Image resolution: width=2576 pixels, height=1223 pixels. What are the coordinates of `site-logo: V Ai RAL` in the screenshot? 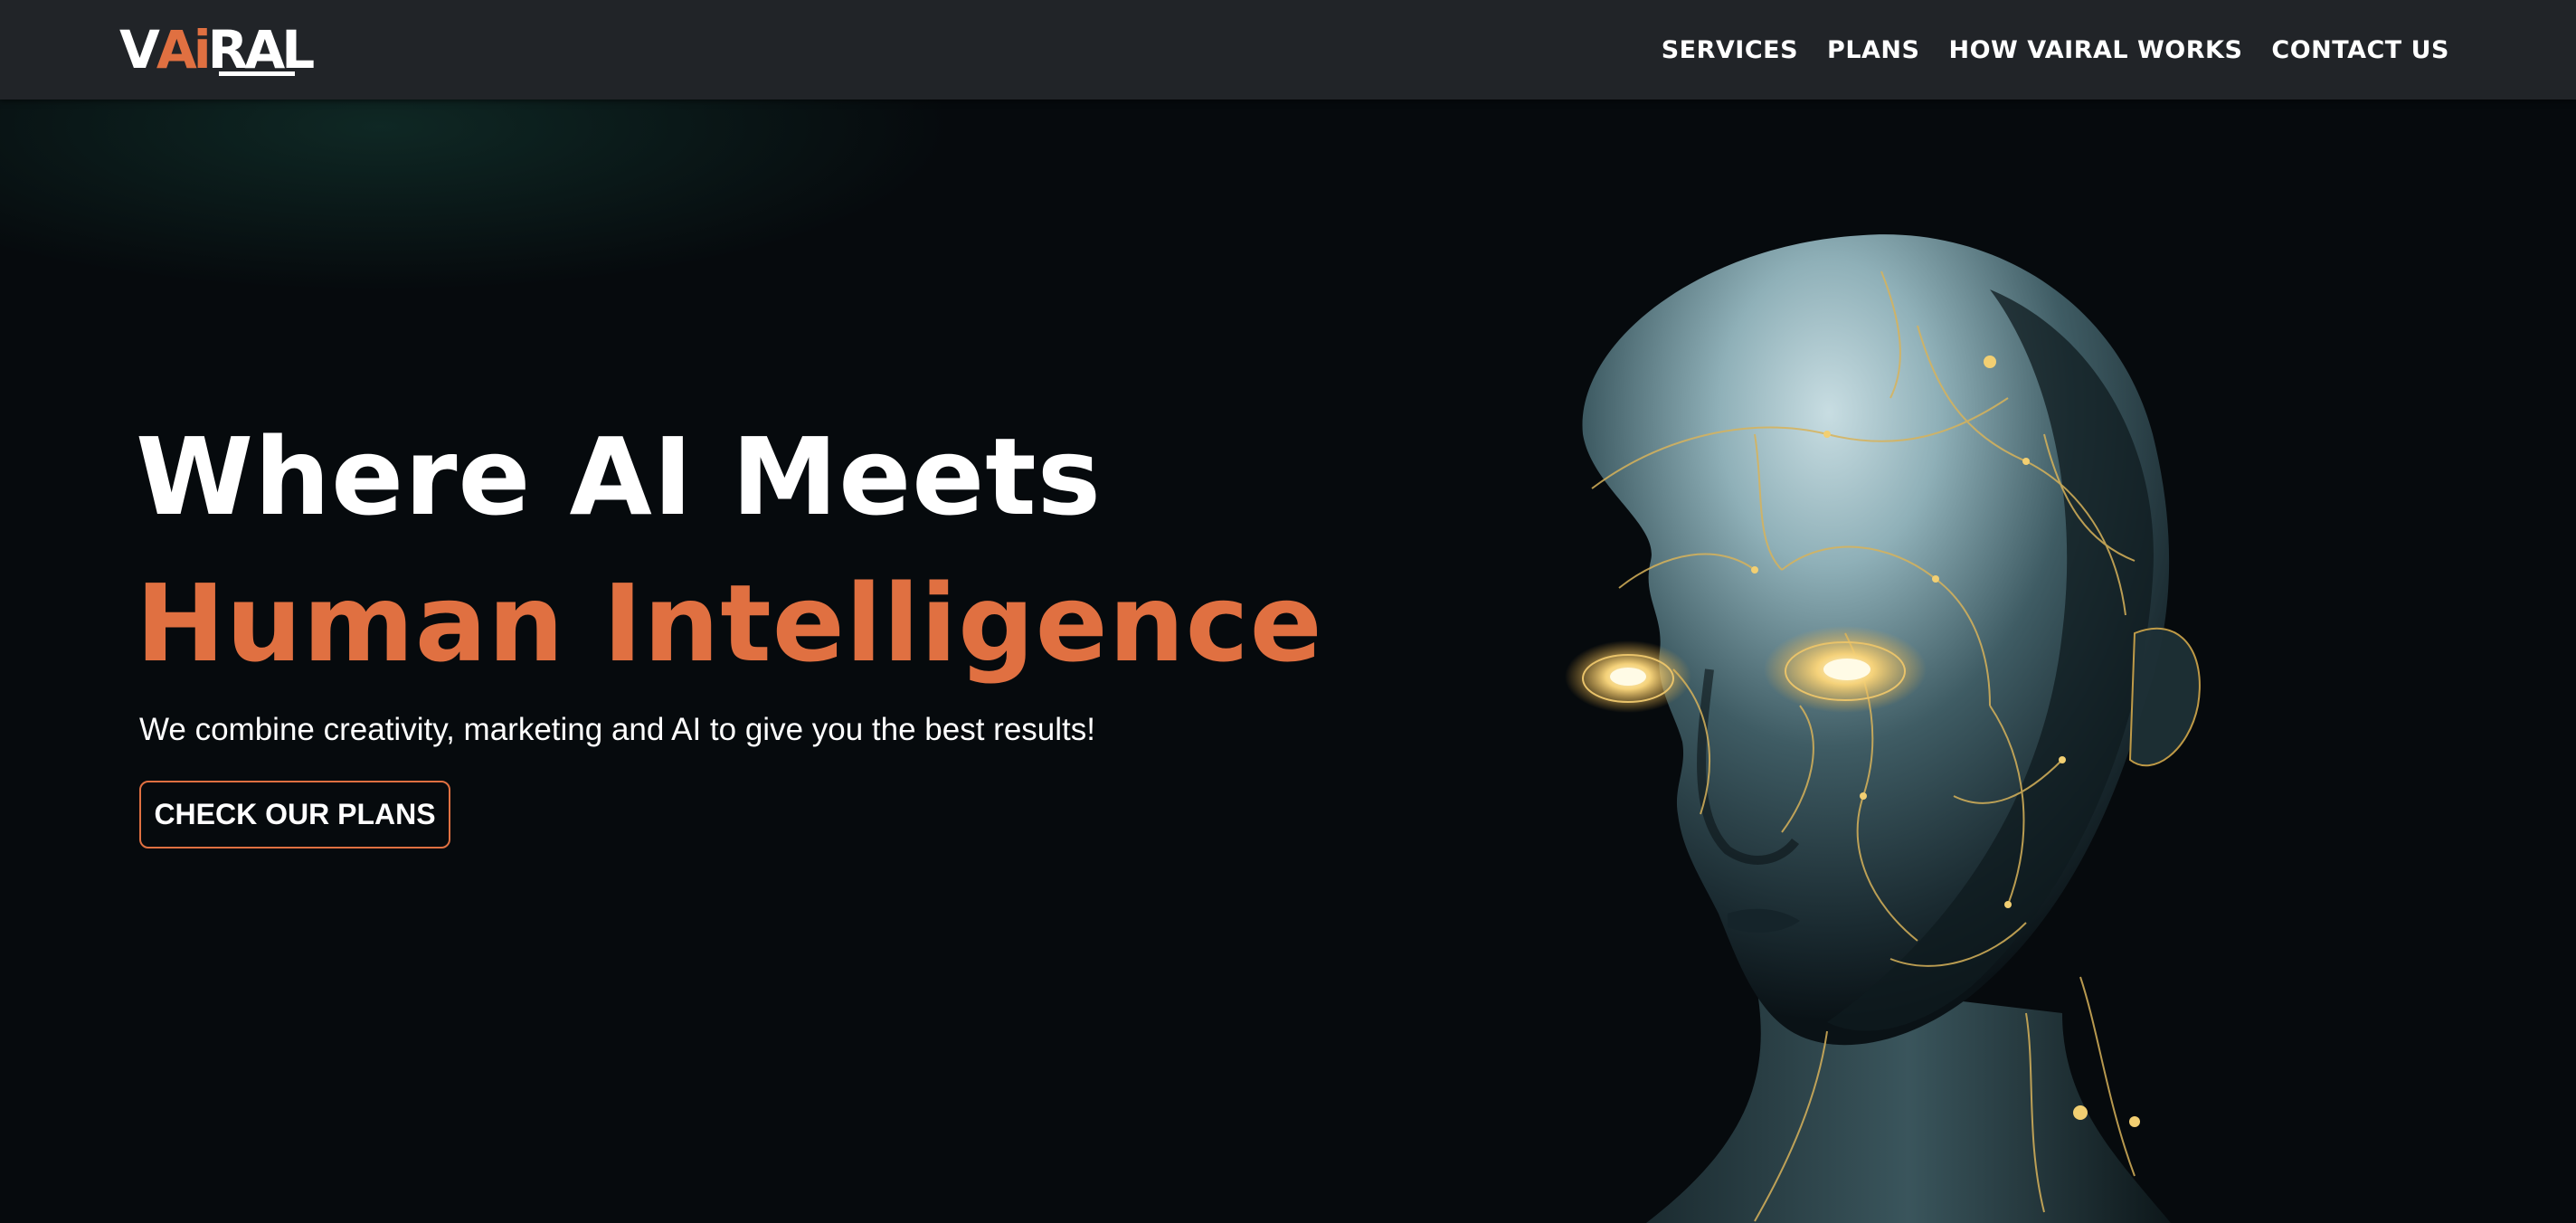 It's located at (217, 50).